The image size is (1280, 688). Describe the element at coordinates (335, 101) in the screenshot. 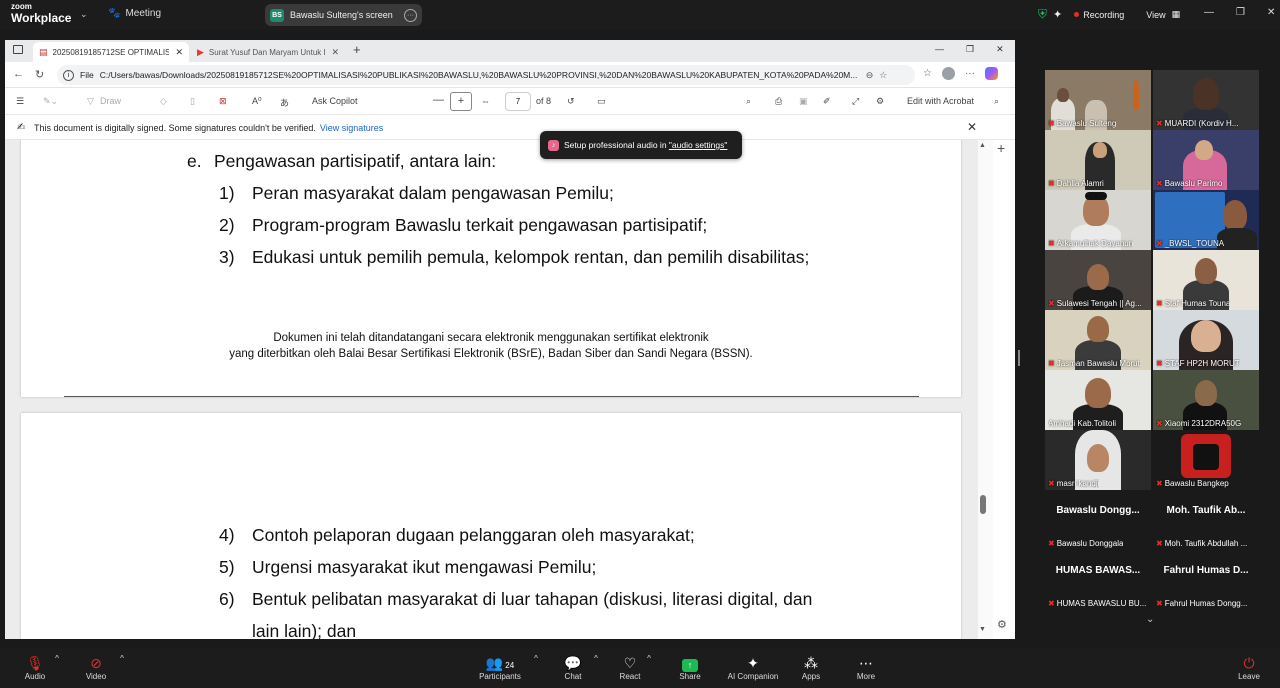

I see `ask-copilot-button: Ask Copilot` at that location.